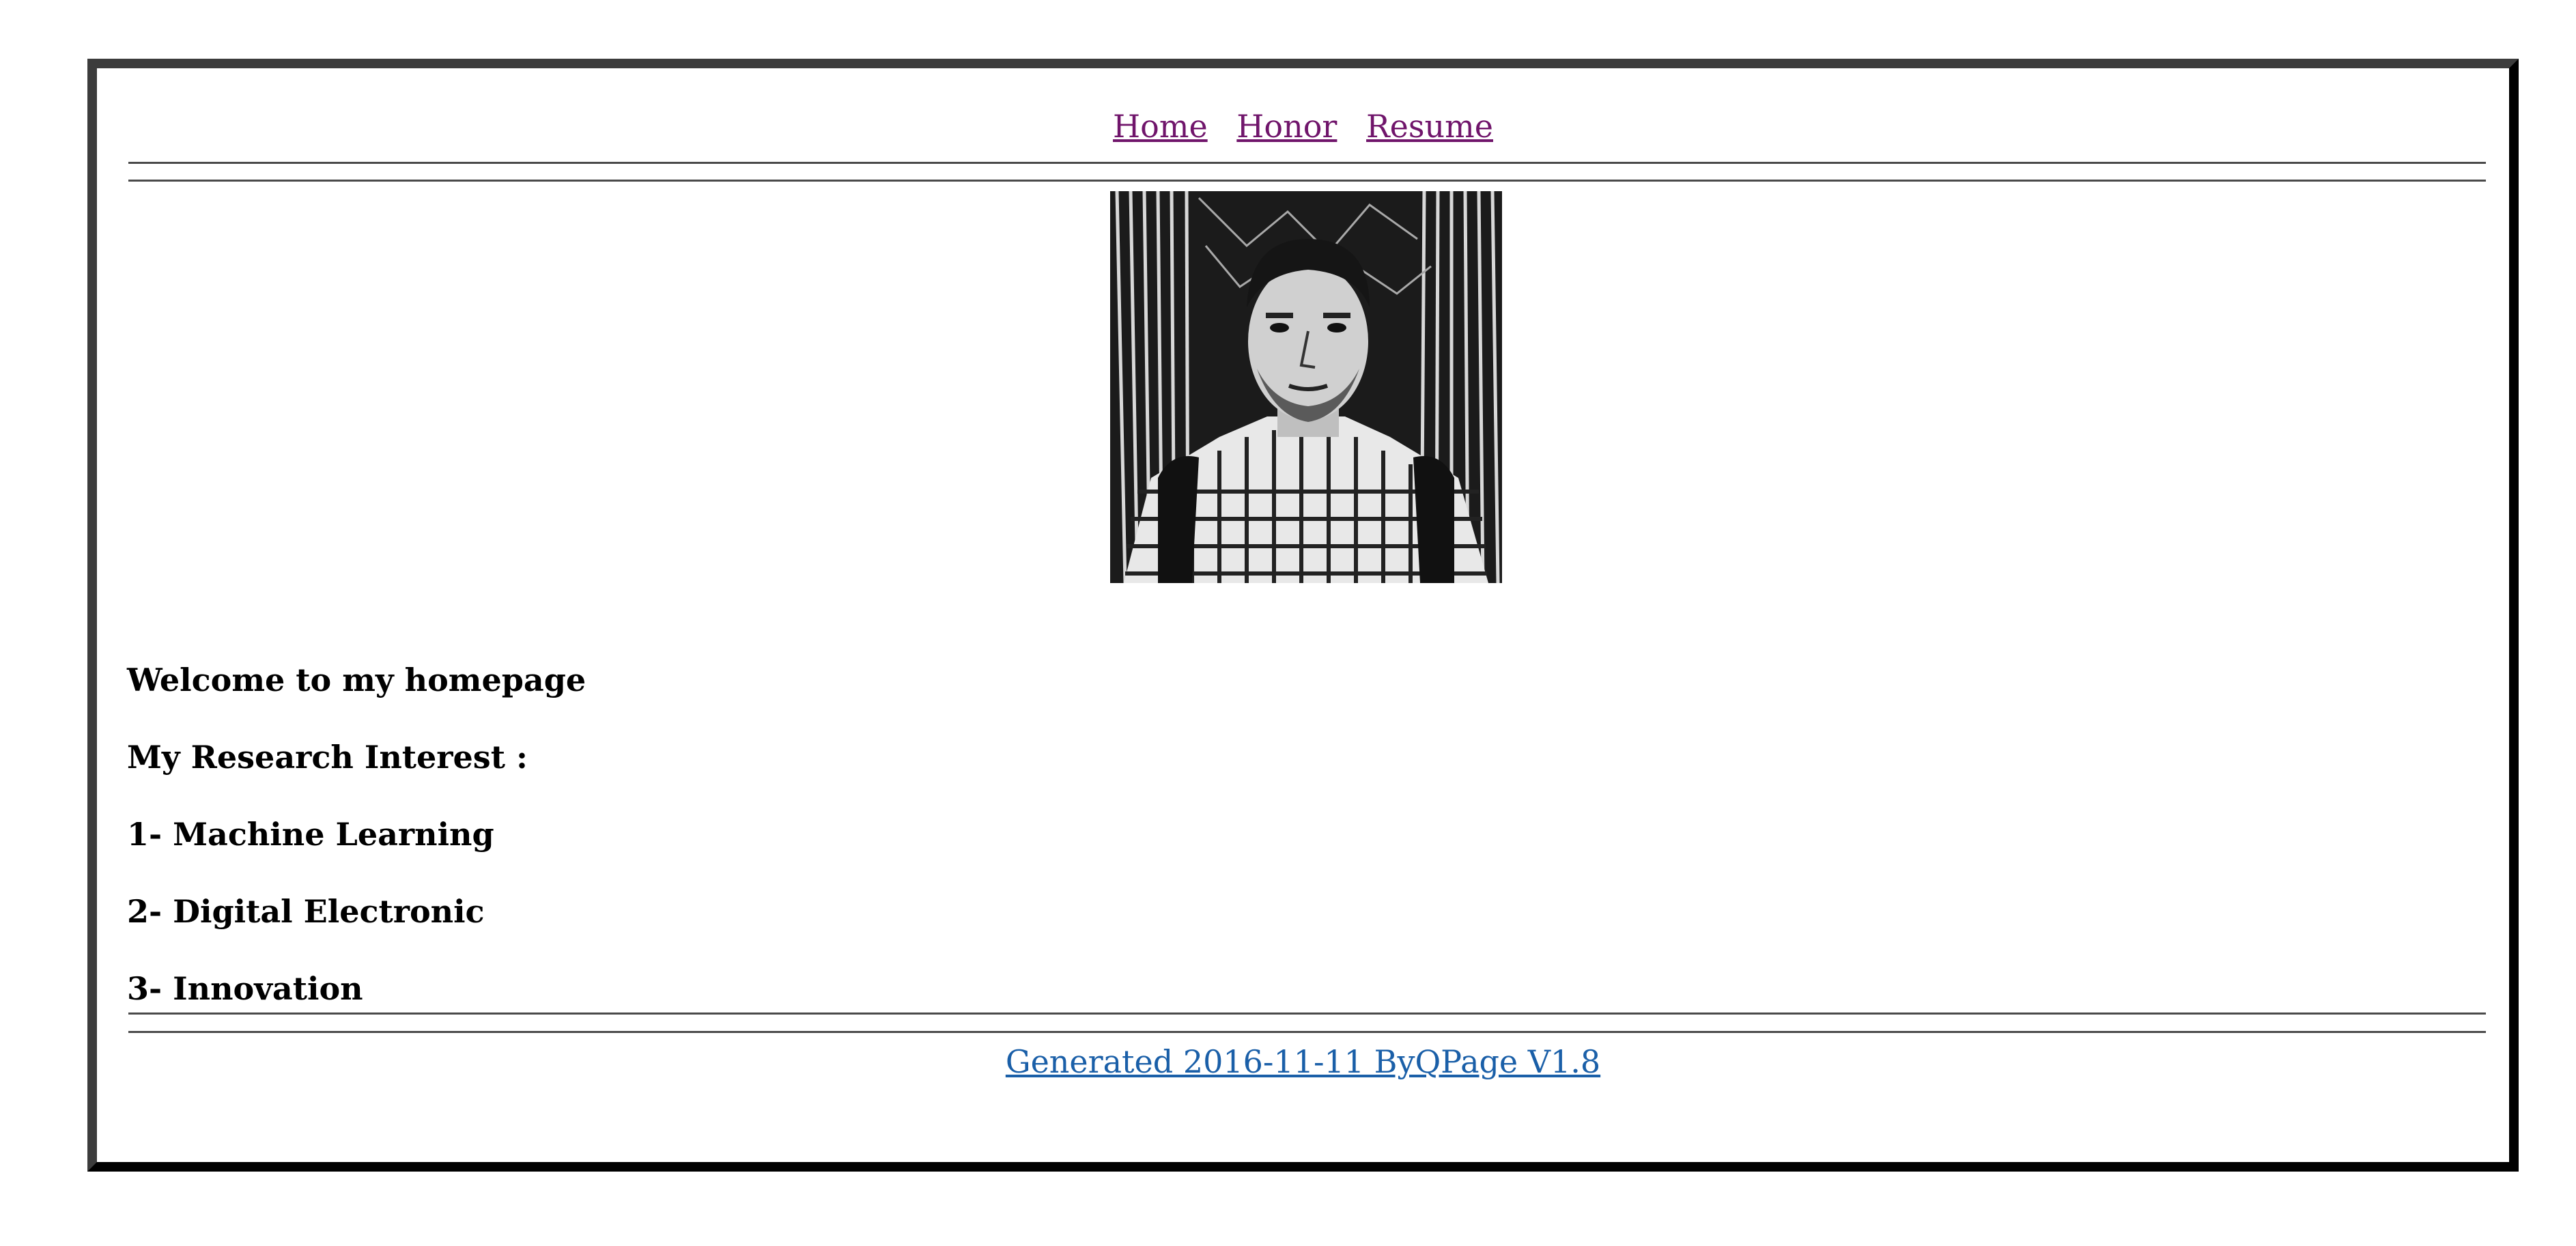 This screenshot has width=2576, height=1246. What do you see at coordinates (1429, 127) in the screenshot?
I see `nav-link-resume: Resume` at bounding box center [1429, 127].